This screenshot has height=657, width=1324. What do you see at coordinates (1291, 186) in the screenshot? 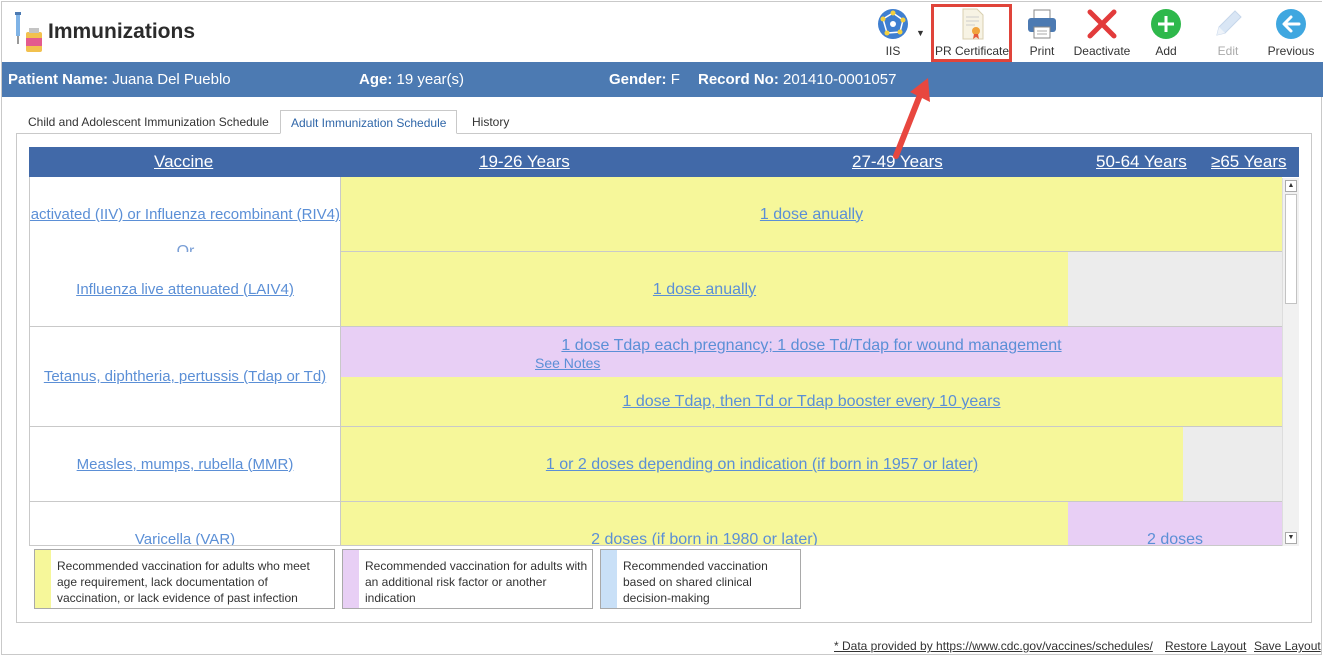
I see `scroll-up-icon: ▲` at bounding box center [1291, 186].